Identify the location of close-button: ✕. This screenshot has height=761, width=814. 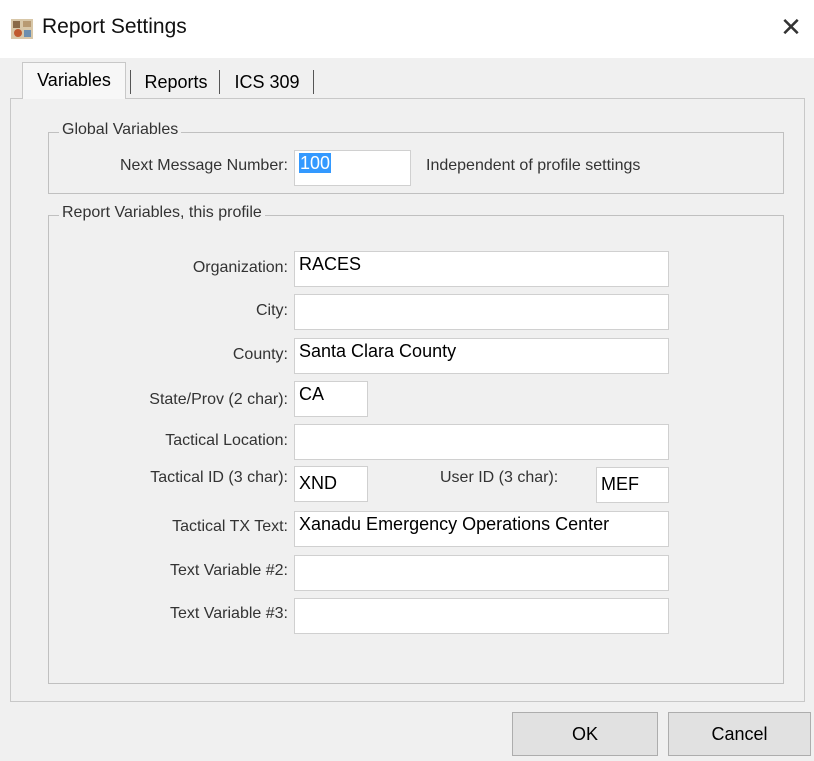
(791, 29).